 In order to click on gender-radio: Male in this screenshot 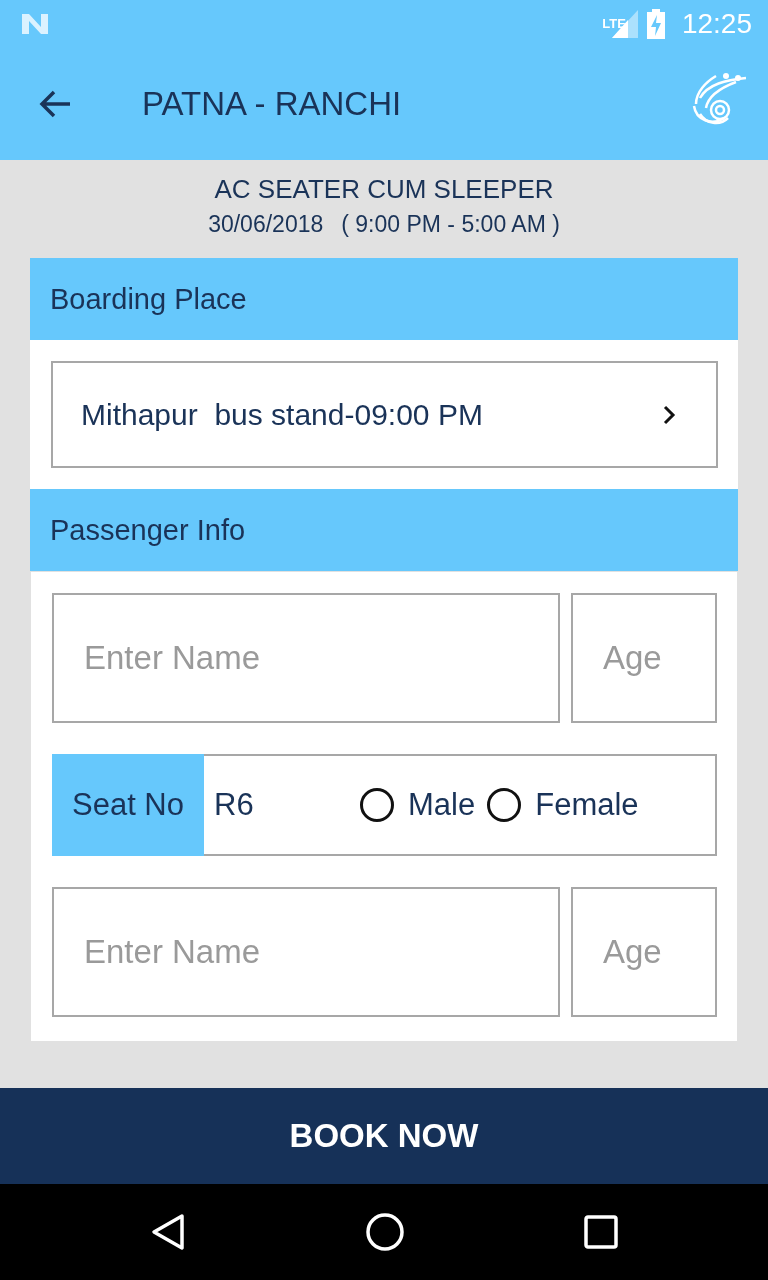, I will do `click(418, 805)`.